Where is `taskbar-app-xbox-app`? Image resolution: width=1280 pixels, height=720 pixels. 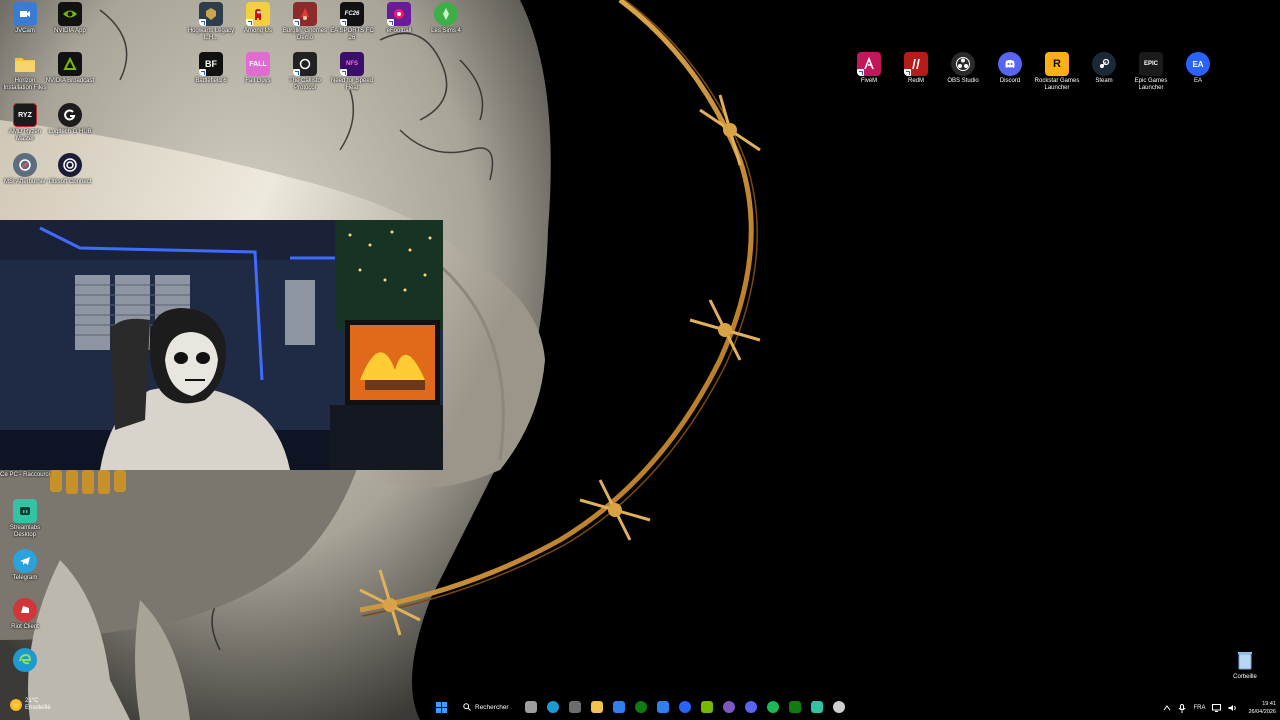
taskbar-app-xbox-app is located at coordinates (795, 707).